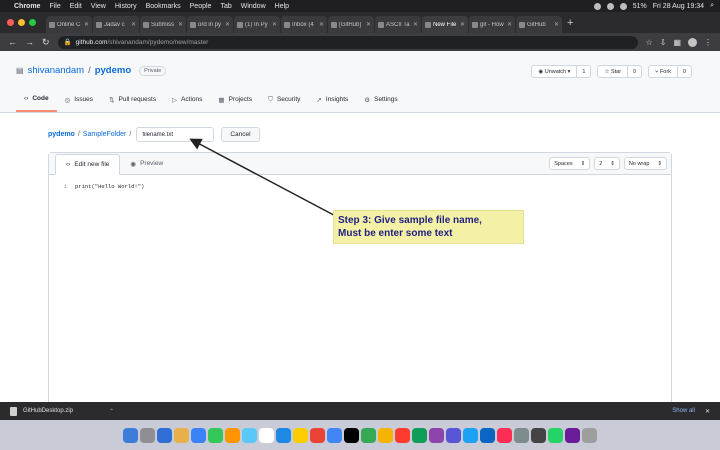 The height and width of the screenshot is (450, 720). What do you see at coordinates (253, 6) in the screenshot?
I see `menu-window: Window` at bounding box center [253, 6].